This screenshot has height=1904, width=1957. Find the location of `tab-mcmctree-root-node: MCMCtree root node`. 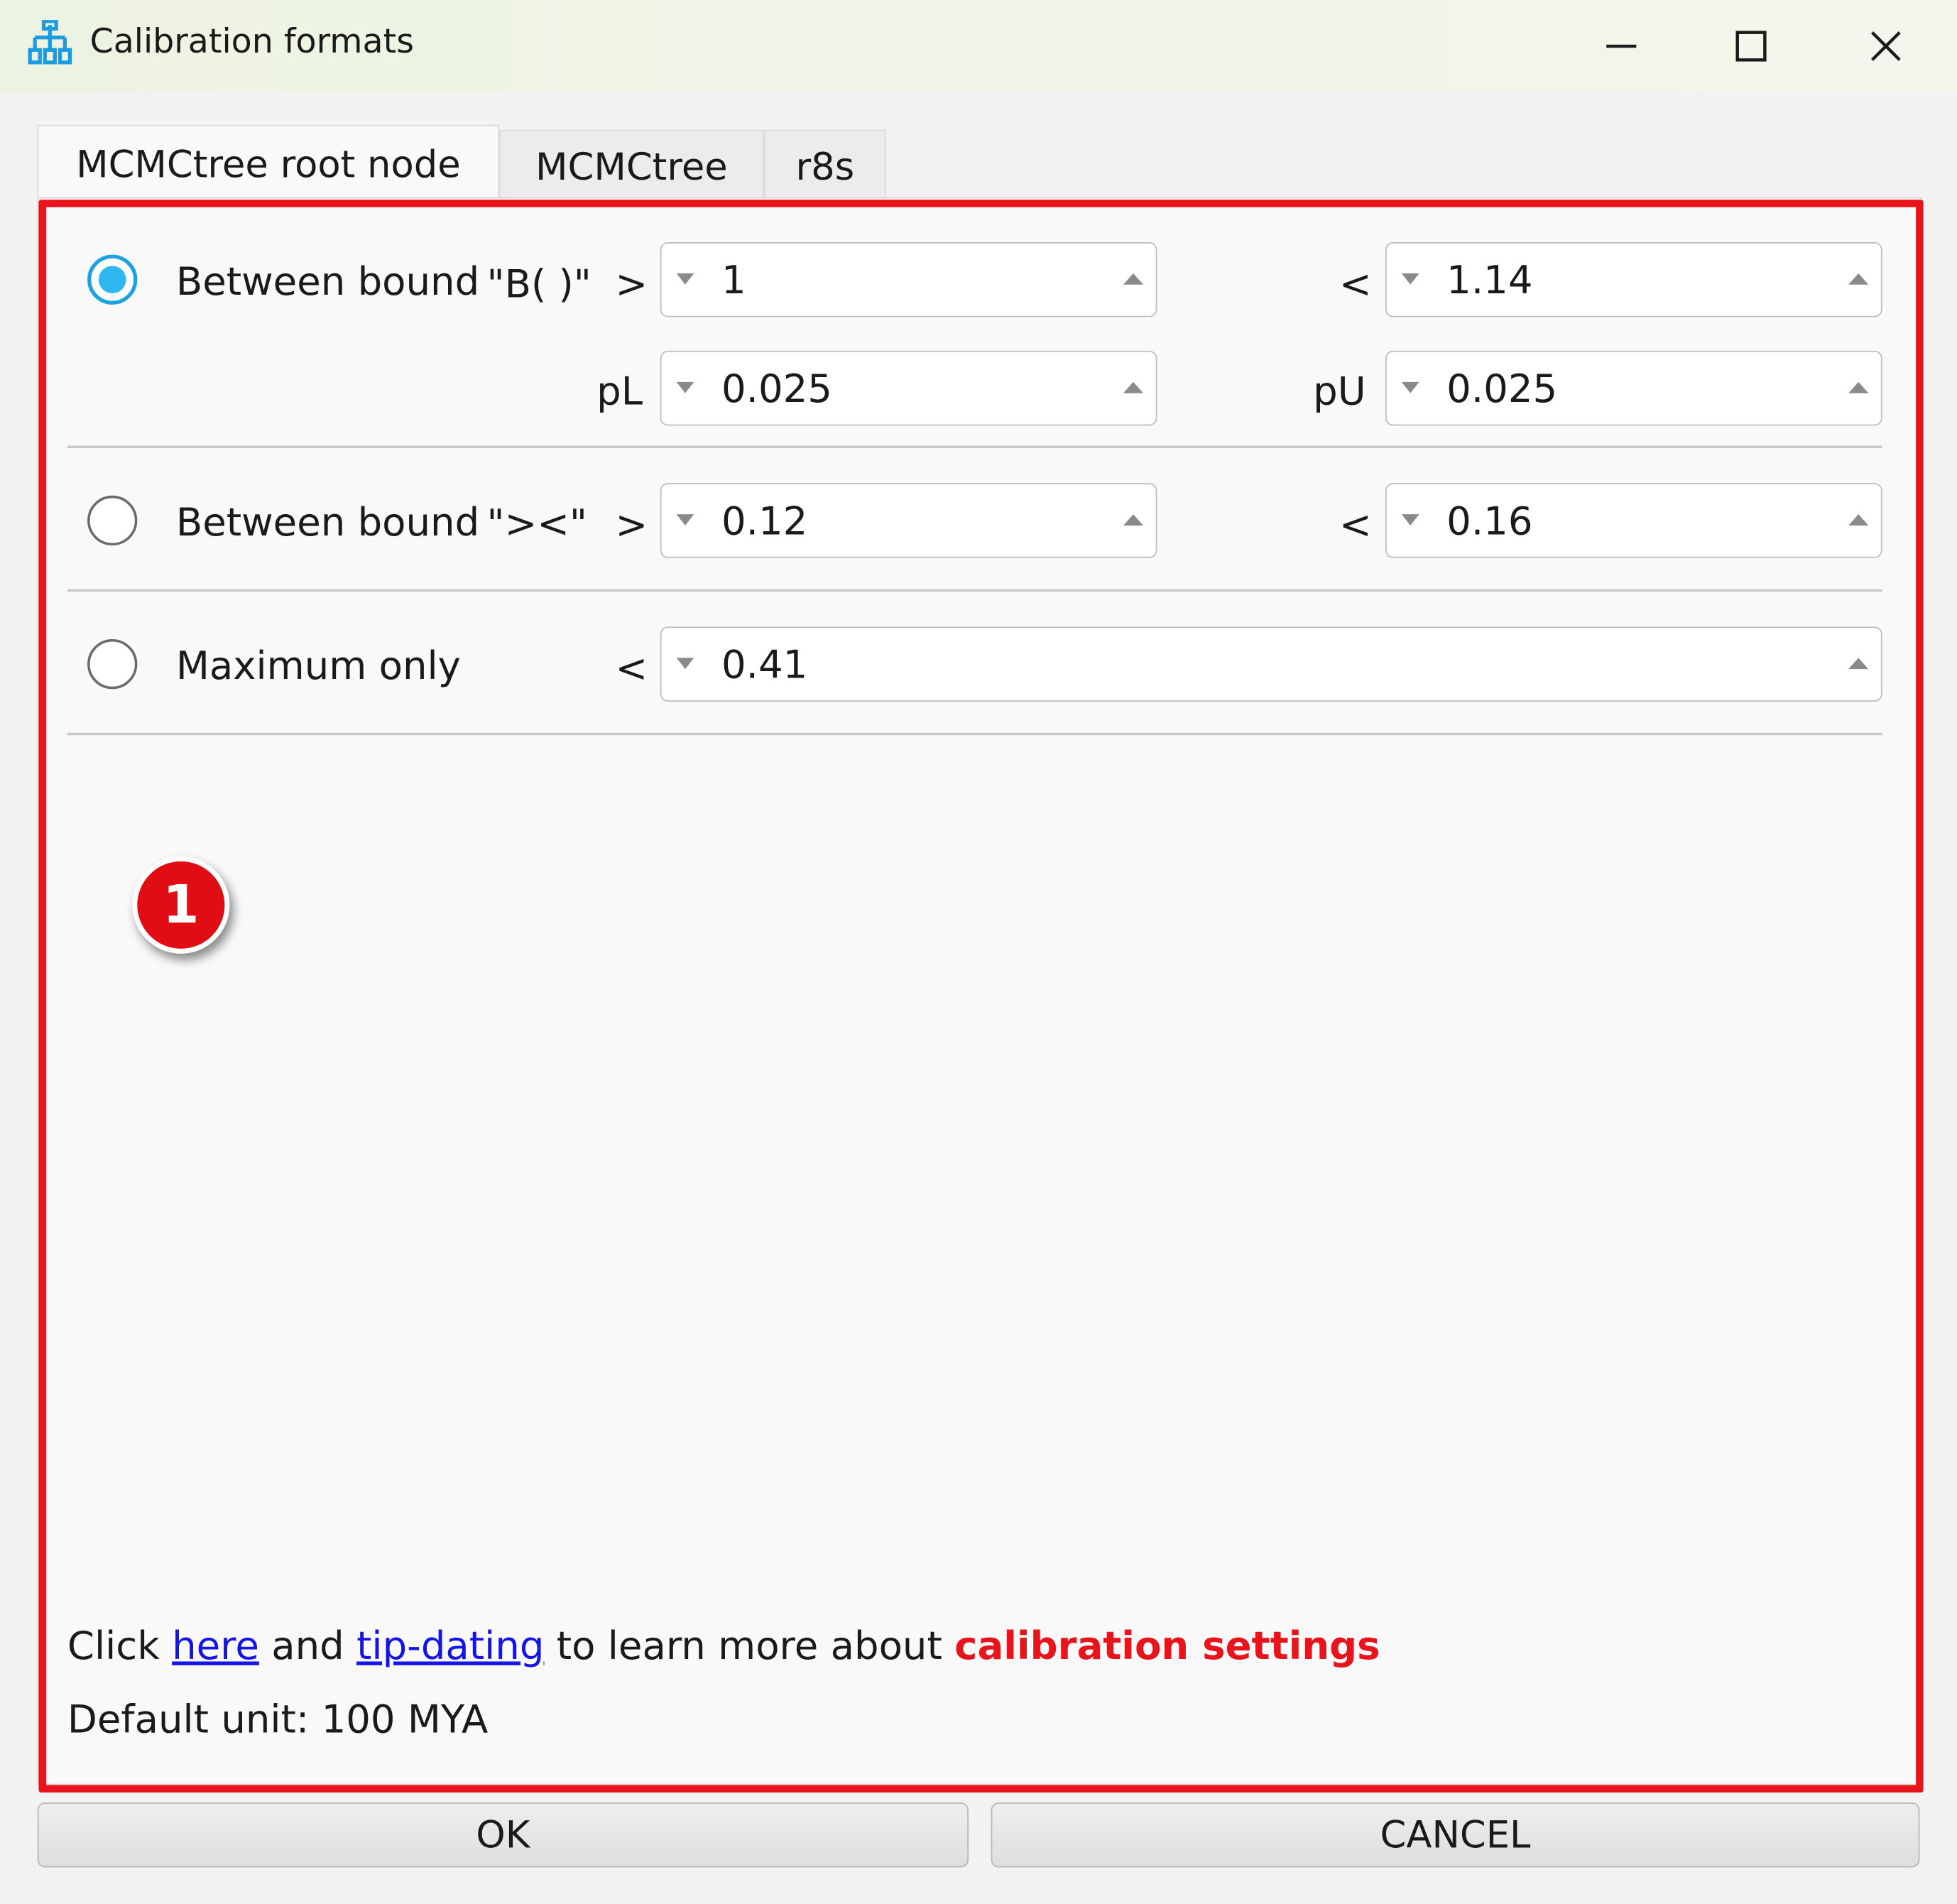

tab-mcmctree-root-node: MCMCtree root node is located at coordinates (268, 164).